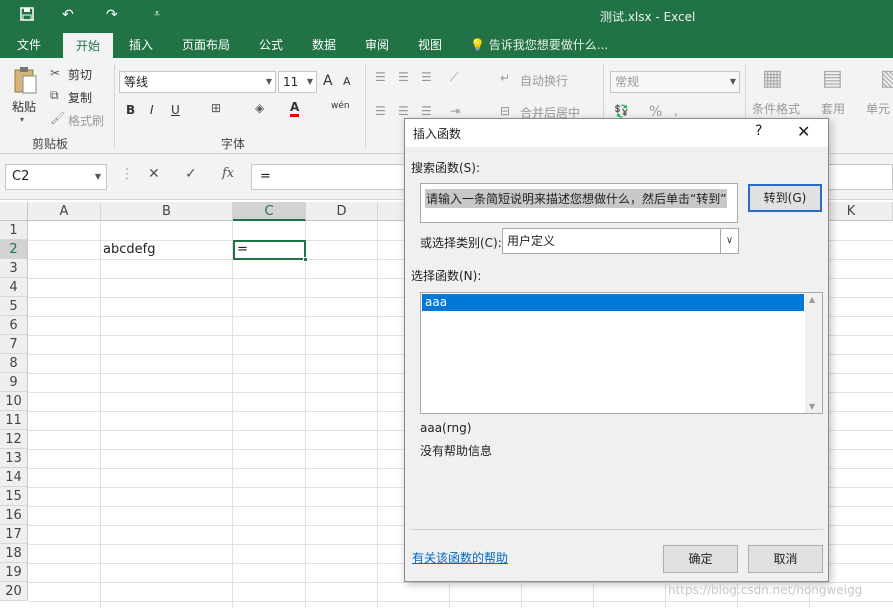 This screenshot has width=893, height=608. I want to click on wrap-text-icon: ↵, so click(505, 78).